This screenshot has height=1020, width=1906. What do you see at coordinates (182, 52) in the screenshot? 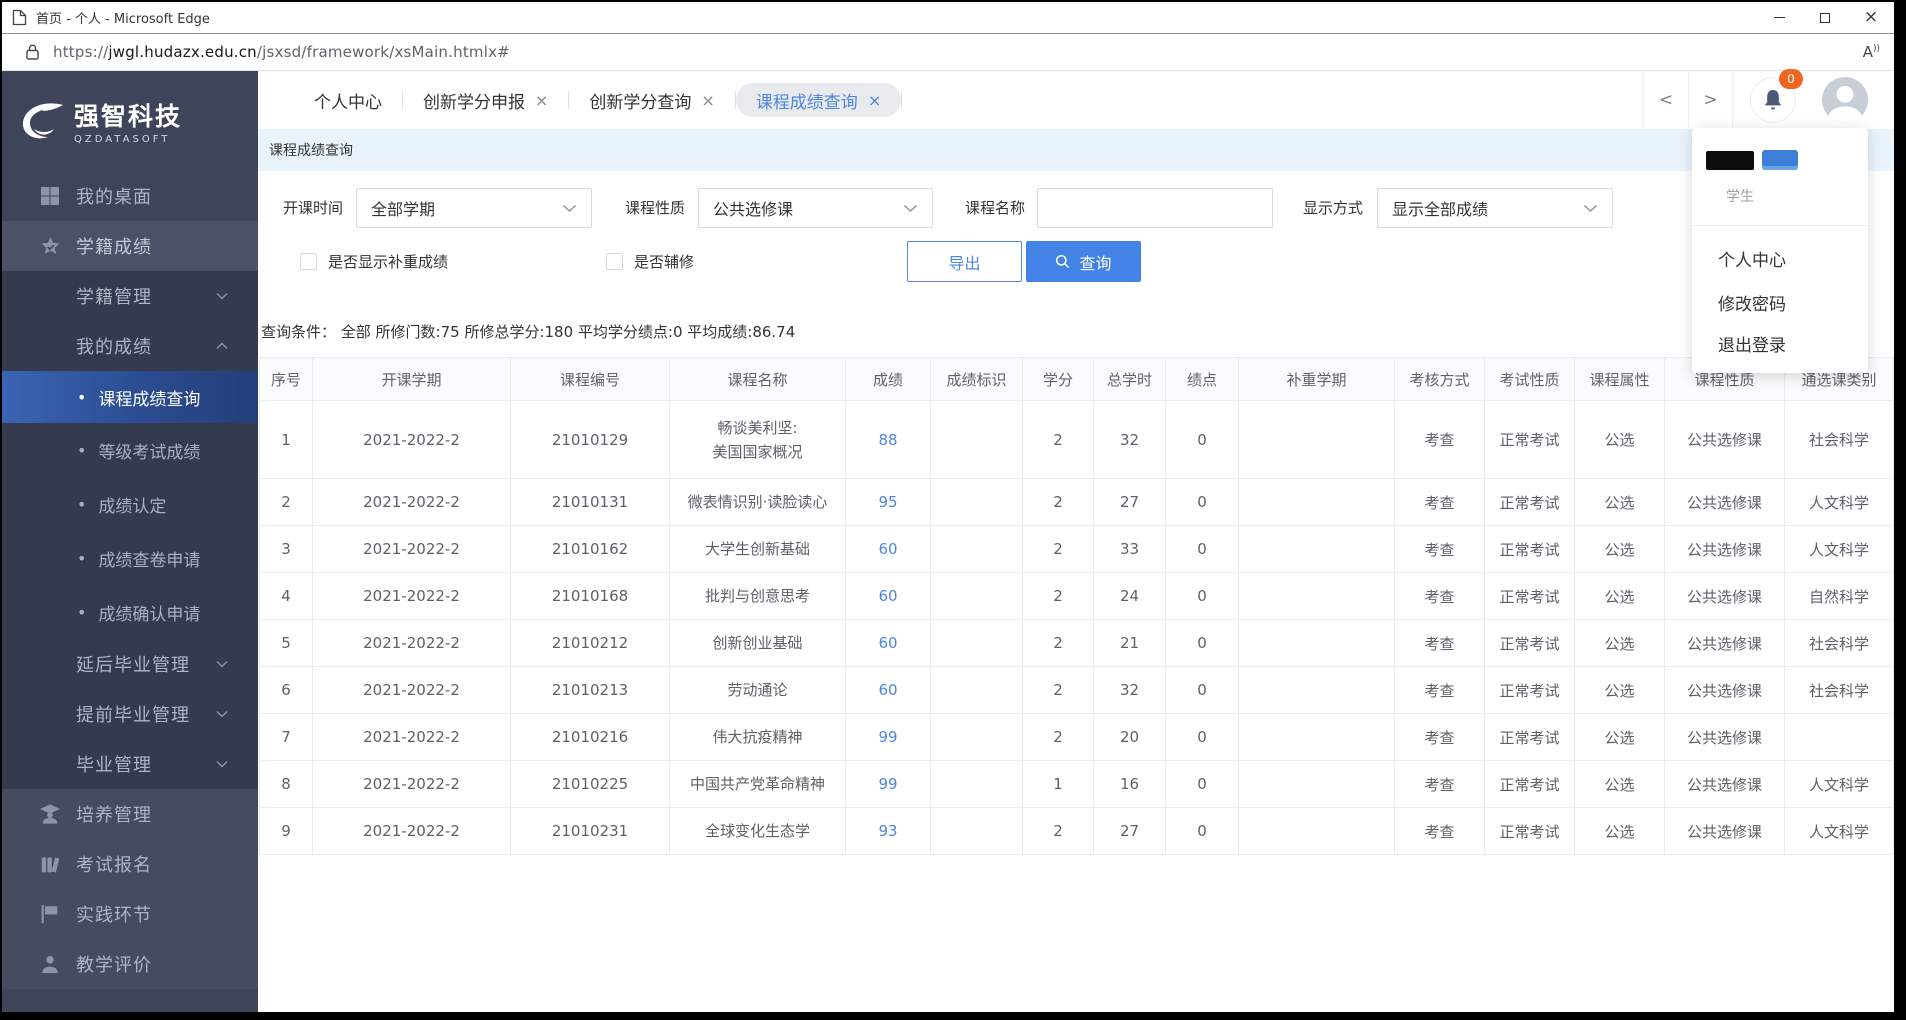
I see `url-domain: jwgl.hudazx.edu.cn` at bounding box center [182, 52].